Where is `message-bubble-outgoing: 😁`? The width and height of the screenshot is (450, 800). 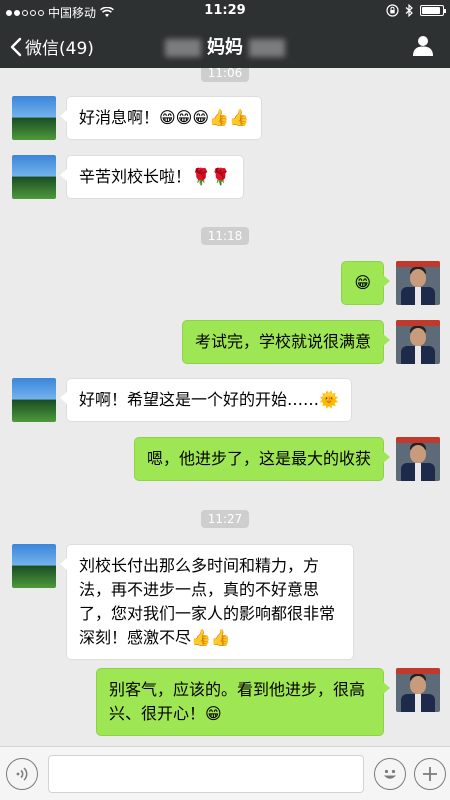 message-bubble-outgoing: 😁 is located at coordinates (365, 283).